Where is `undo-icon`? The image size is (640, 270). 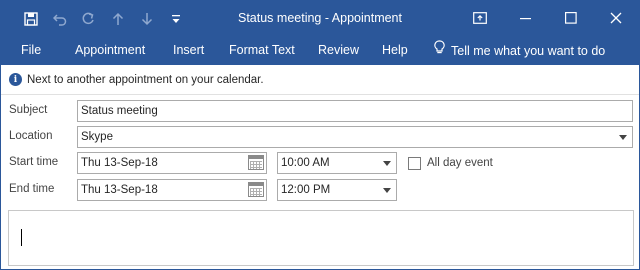 undo-icon is located at coordinates (60, 19).